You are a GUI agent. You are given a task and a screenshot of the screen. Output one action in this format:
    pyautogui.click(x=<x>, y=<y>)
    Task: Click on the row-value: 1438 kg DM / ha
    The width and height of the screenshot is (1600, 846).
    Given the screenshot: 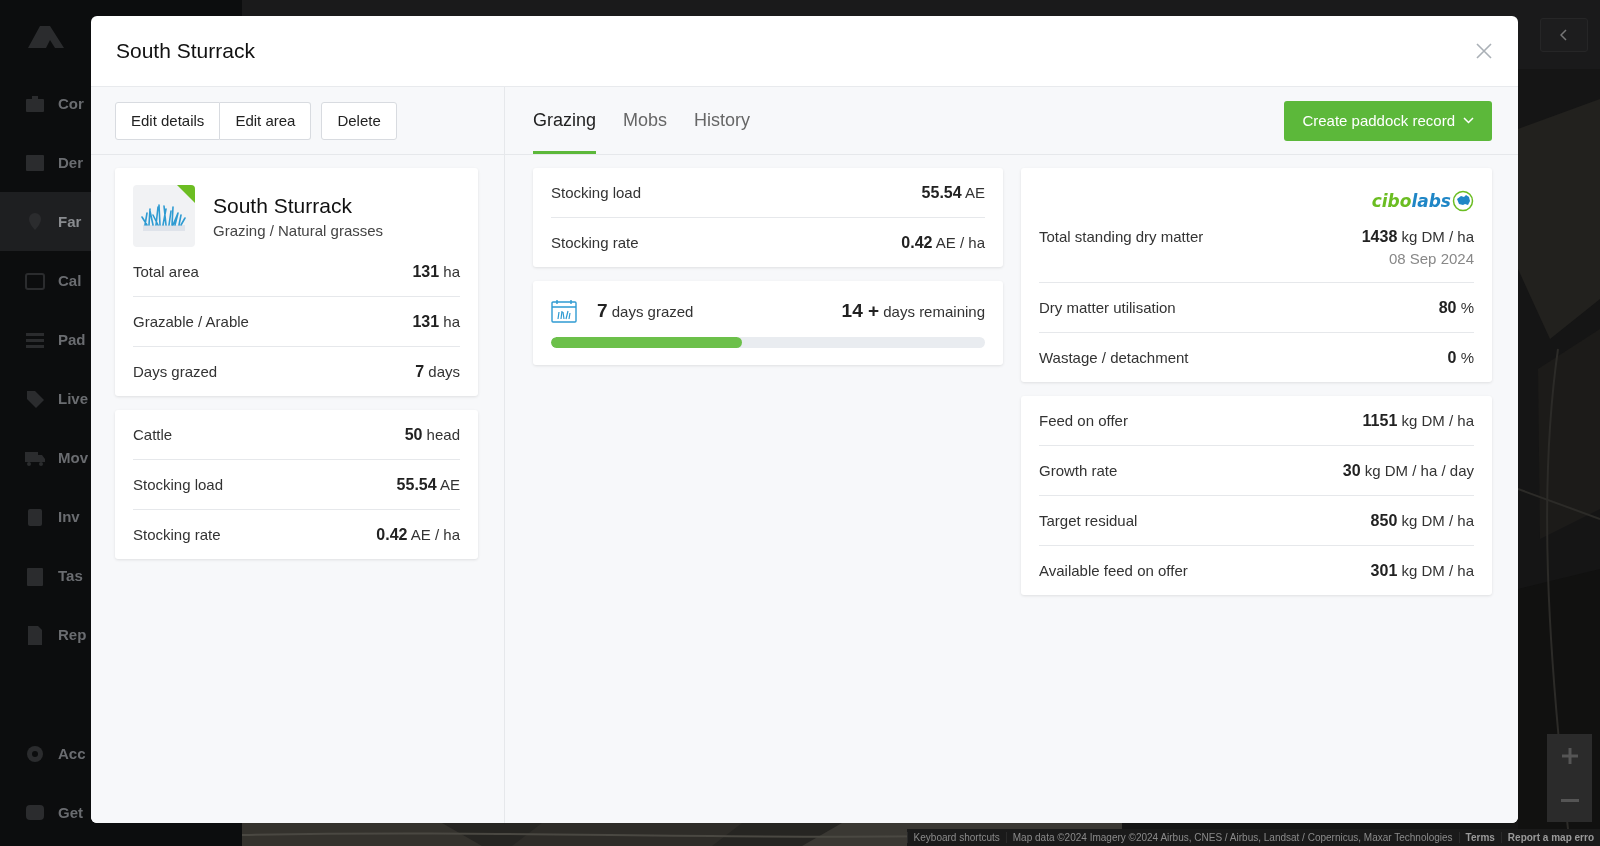 What is the action you would take?
    pyautogui.click(x=1417, y=237)
    